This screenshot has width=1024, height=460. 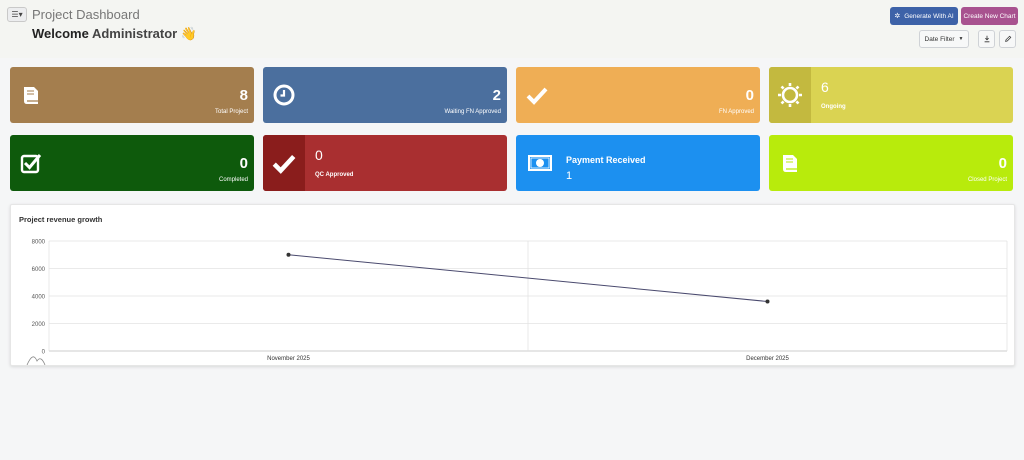 What do you see at coordinates (86, 14) in the screenshot?
I see `page-title: Project Dashboard` at bounding box center [86, 14].